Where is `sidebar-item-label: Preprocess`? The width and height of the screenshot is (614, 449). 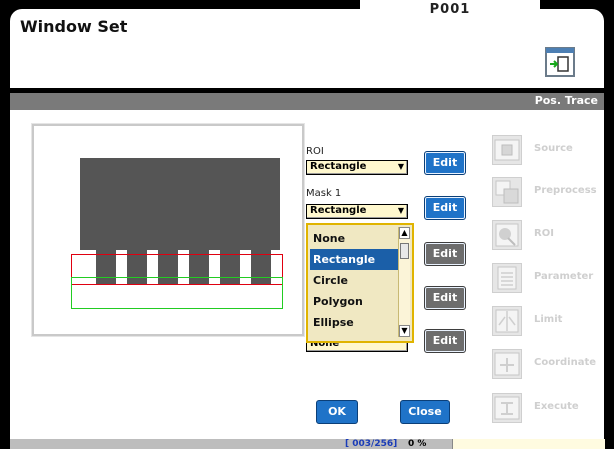 sidebar-item-label: Preprocess is located at coordinates (565, 190).